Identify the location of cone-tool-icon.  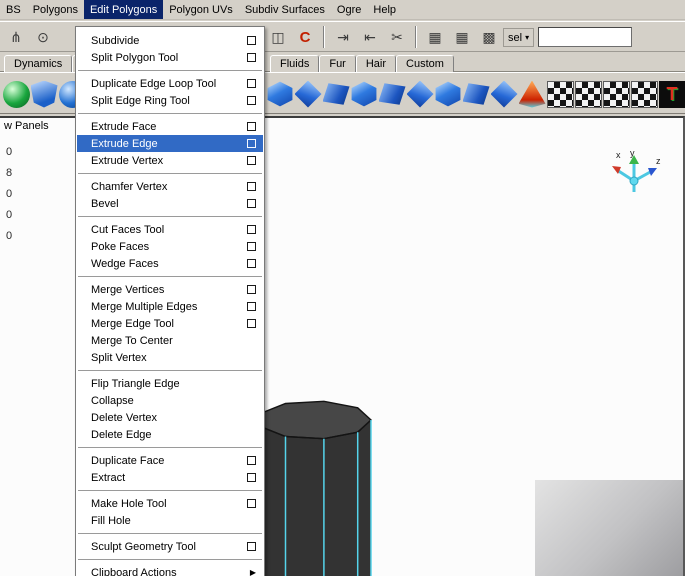
(532, 94).